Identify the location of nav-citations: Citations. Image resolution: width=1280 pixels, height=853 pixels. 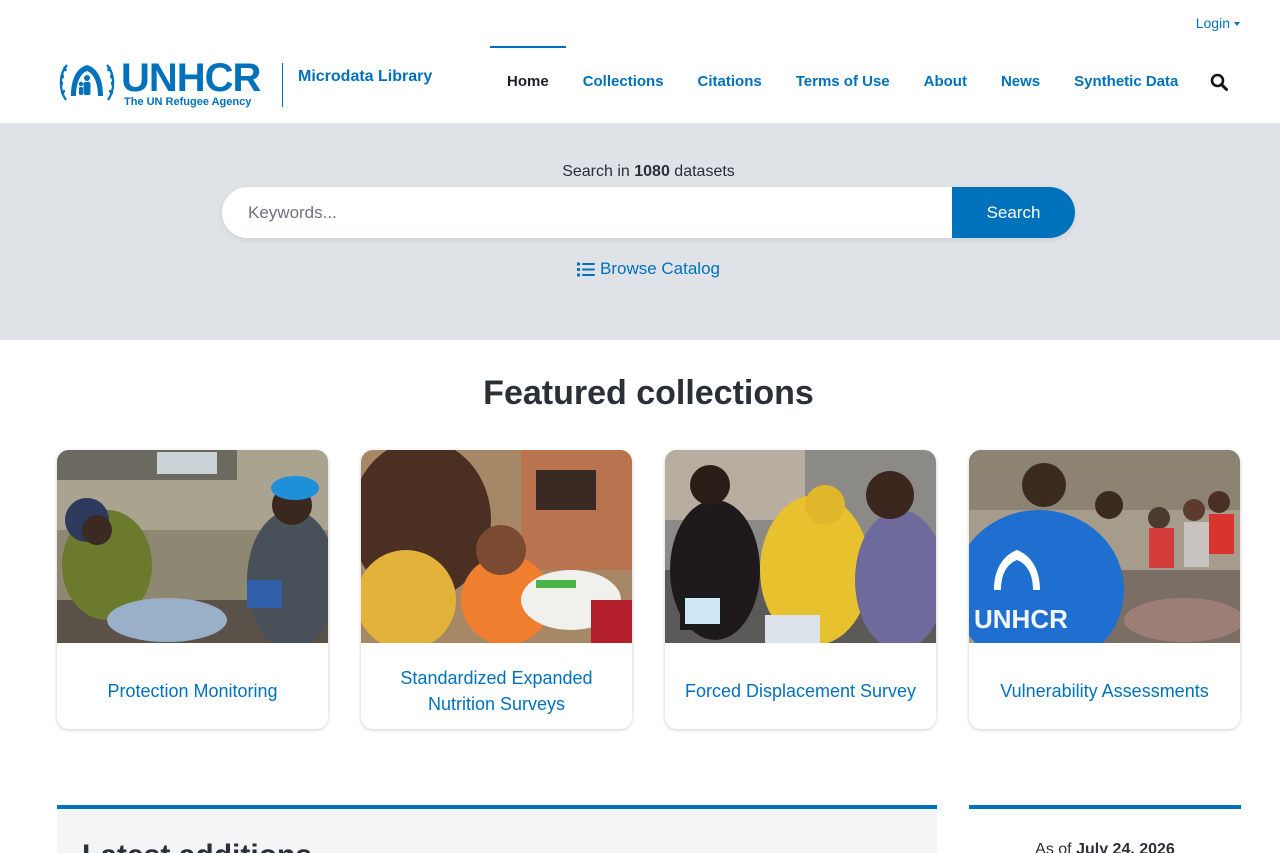
(730, 81).